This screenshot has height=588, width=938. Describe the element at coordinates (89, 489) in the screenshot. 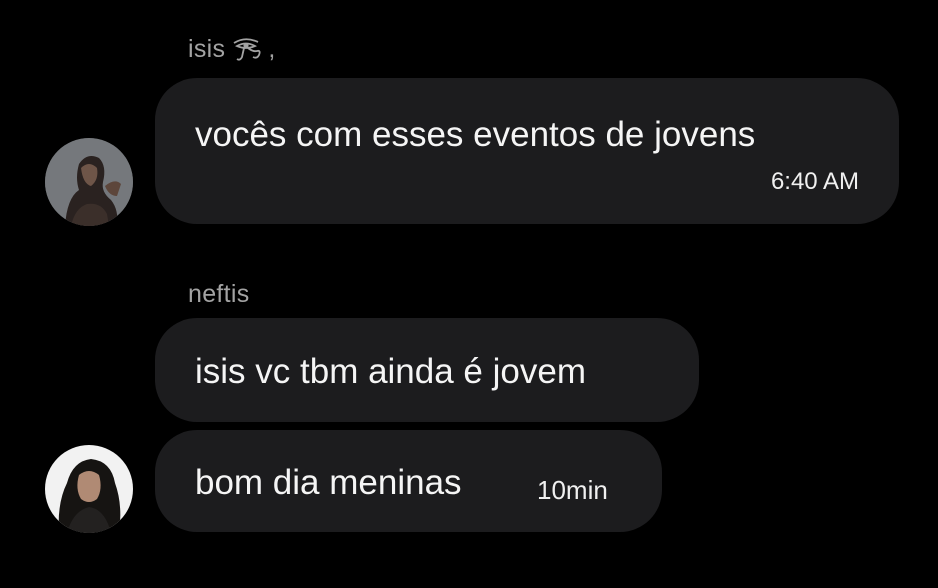

I see `avatar-neftis` at that location.